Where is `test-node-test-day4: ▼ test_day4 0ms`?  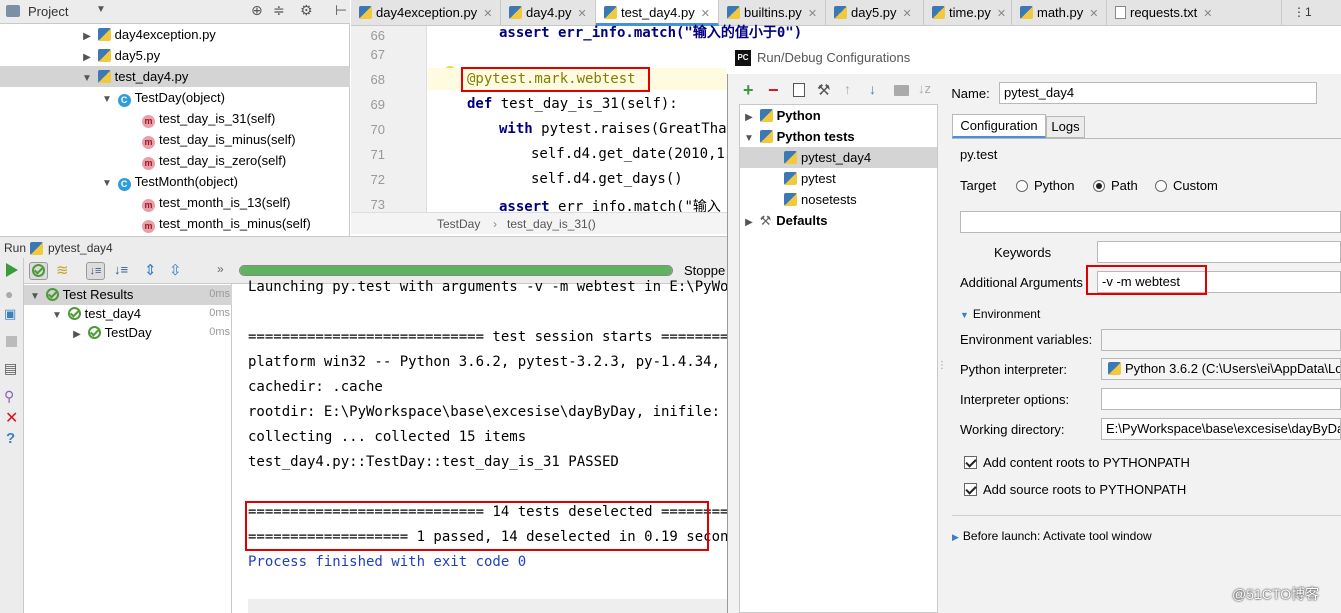
test-node-test-day4: ▼ test_day4 0ms is located at coordinates (141, 313).